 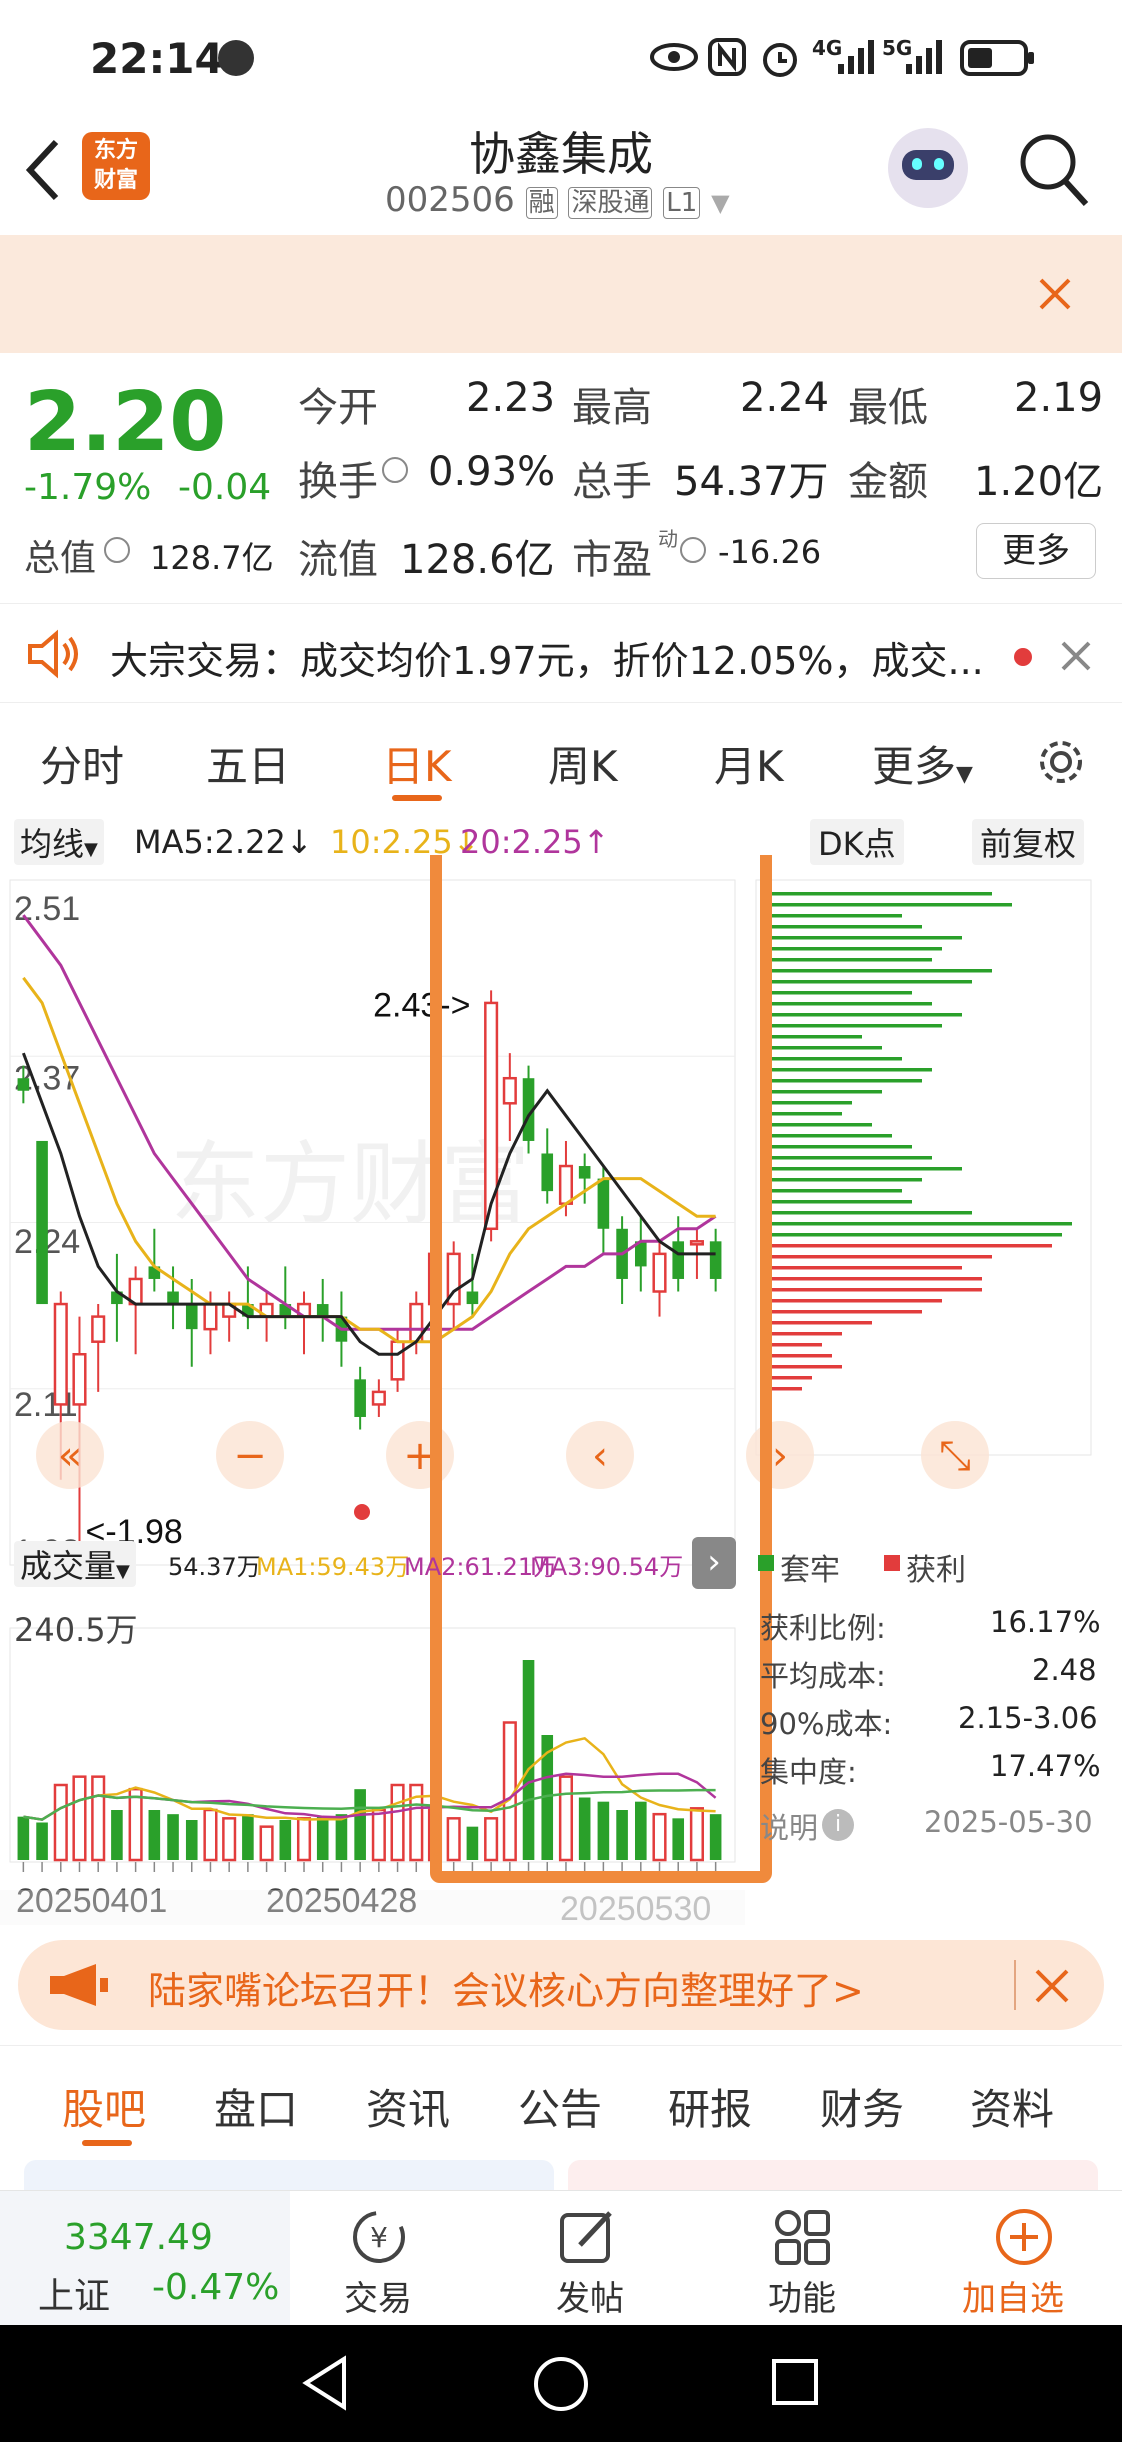 I want to click on tab-five-day: 五日, so click(x=248, y=763).